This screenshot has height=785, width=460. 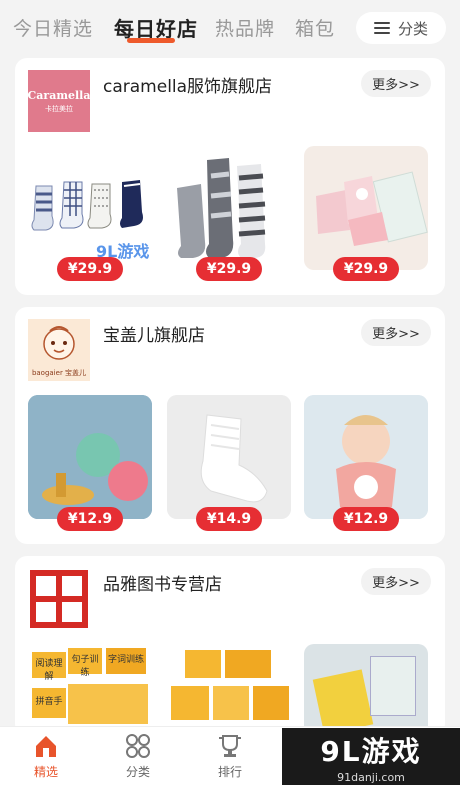 What do you see at coordinates (162, 582) in the screenshot?
I see `store-name: 品雅图书专营店` at bounding box center [162, 582].